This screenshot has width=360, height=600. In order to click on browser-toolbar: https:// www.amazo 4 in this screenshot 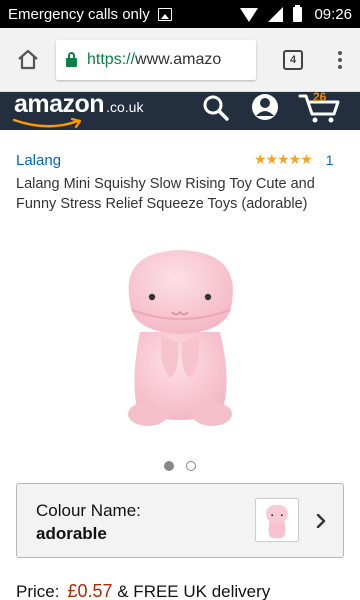, I will do `click(180, 60)`.